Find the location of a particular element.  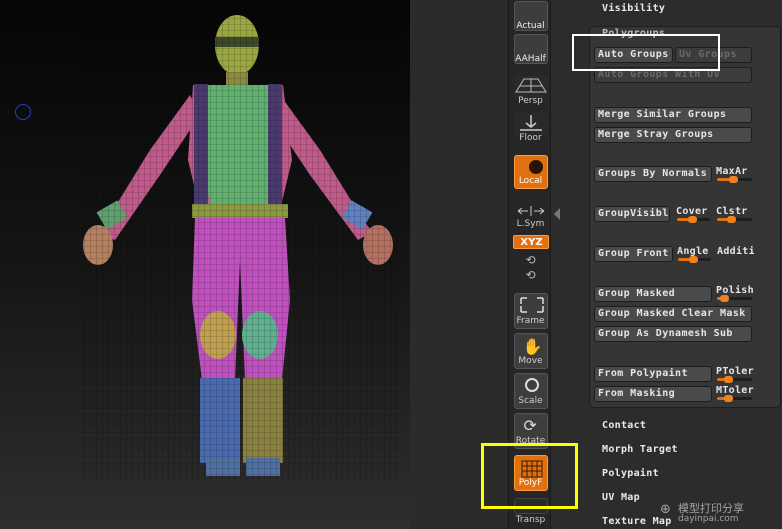

auto-groups-highlight is located at coordinates (646, 52).